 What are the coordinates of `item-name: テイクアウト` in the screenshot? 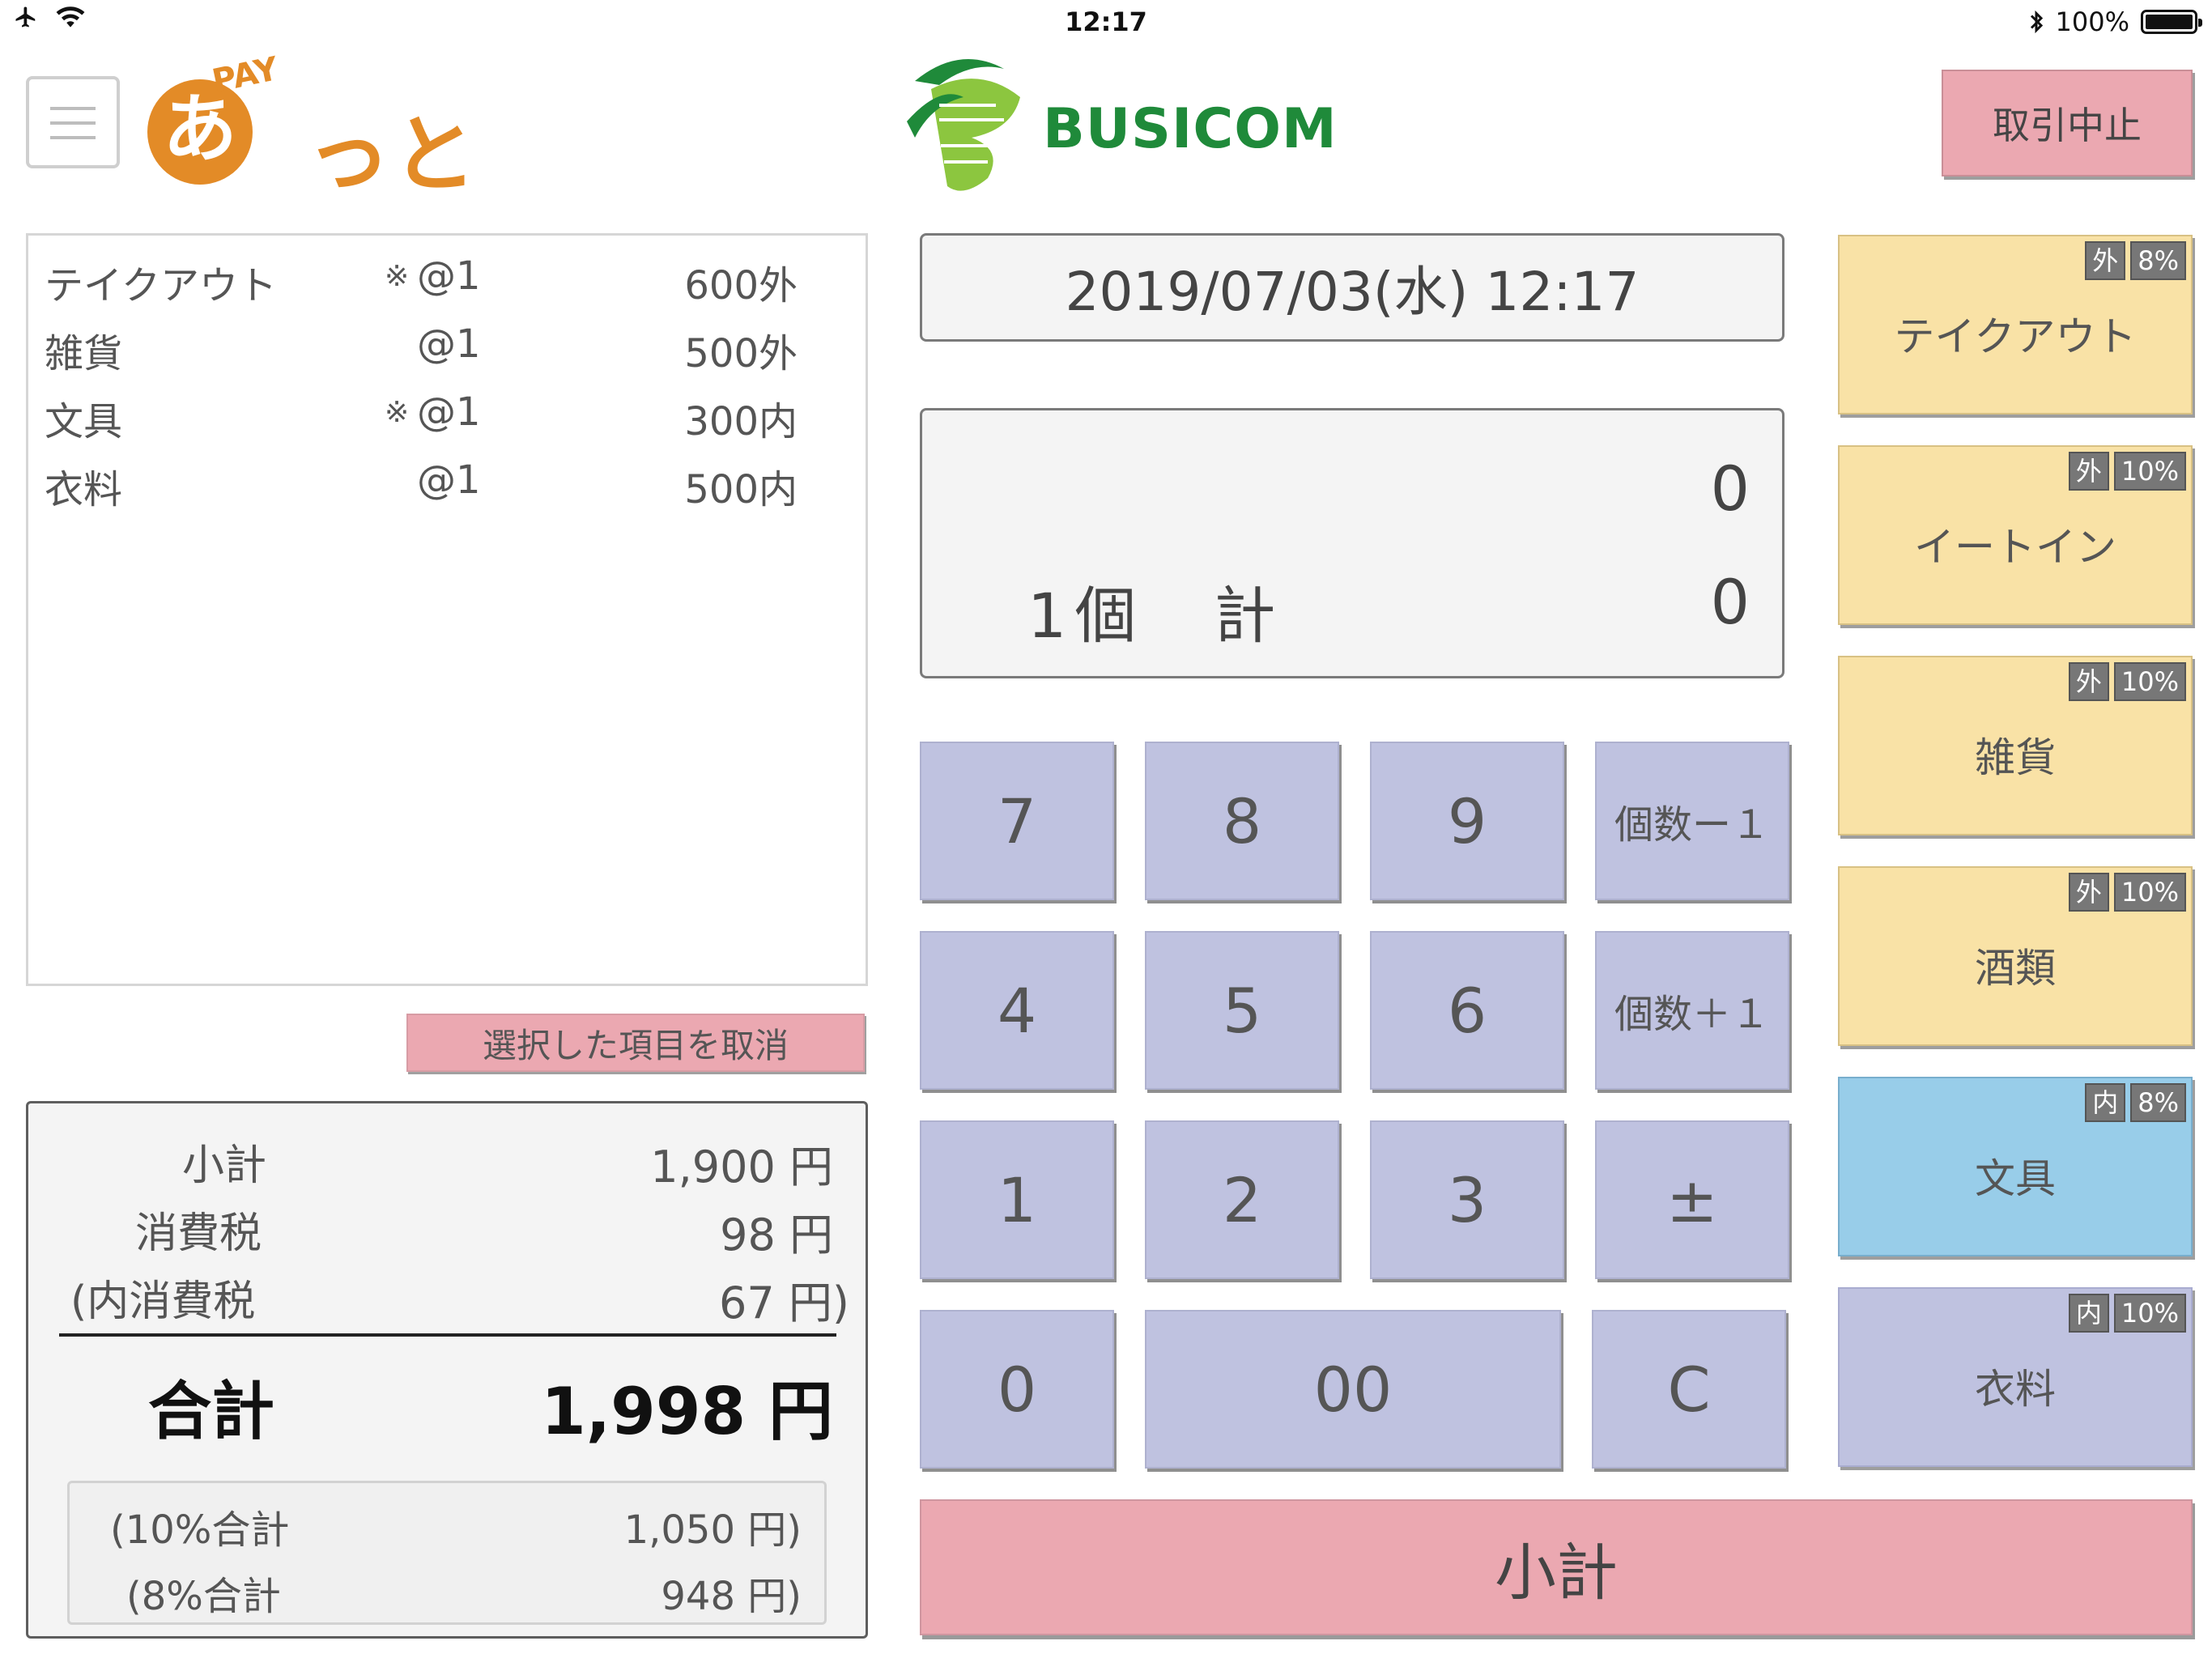 It's located at (162, 285).